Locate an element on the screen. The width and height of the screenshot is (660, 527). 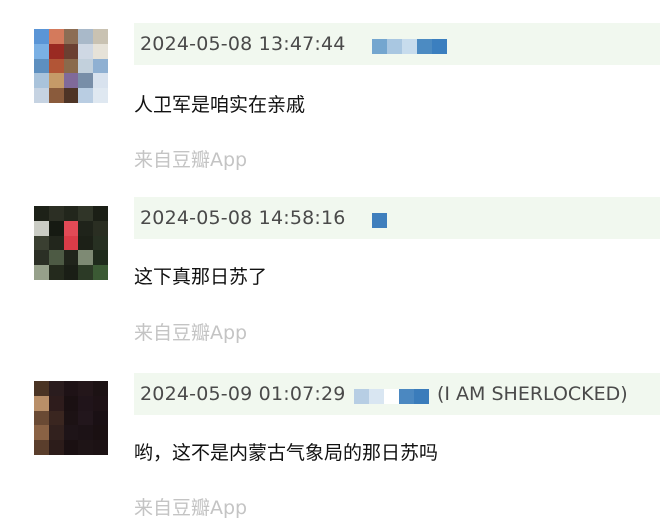
comment-timestamp: 2024-05-08 13:47:44 is located at coordinates (243, 44).